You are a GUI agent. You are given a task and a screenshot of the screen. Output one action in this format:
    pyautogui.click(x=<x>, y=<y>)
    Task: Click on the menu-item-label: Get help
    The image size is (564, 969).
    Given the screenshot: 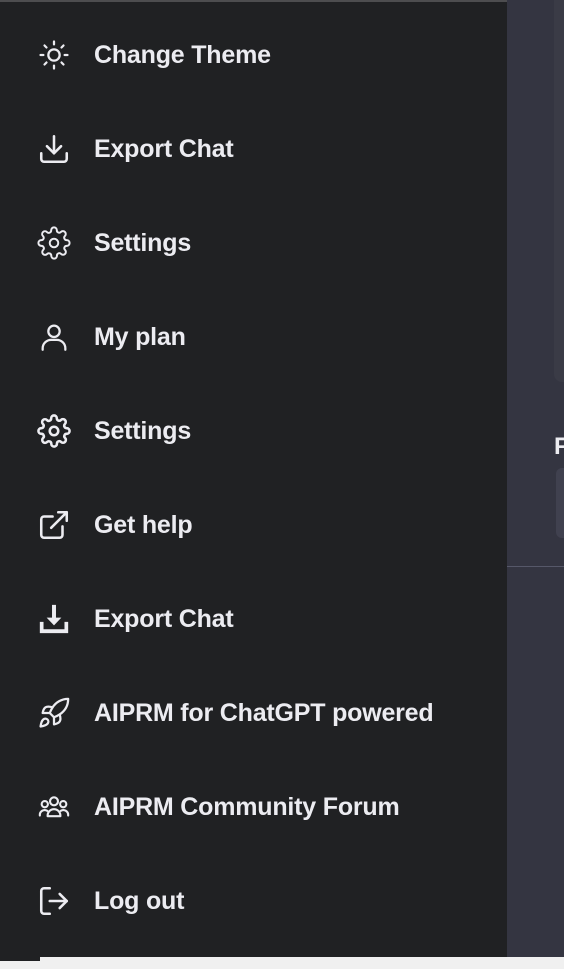 What is the action you would take?
    pyautogui.click(x=143, y=524)
    